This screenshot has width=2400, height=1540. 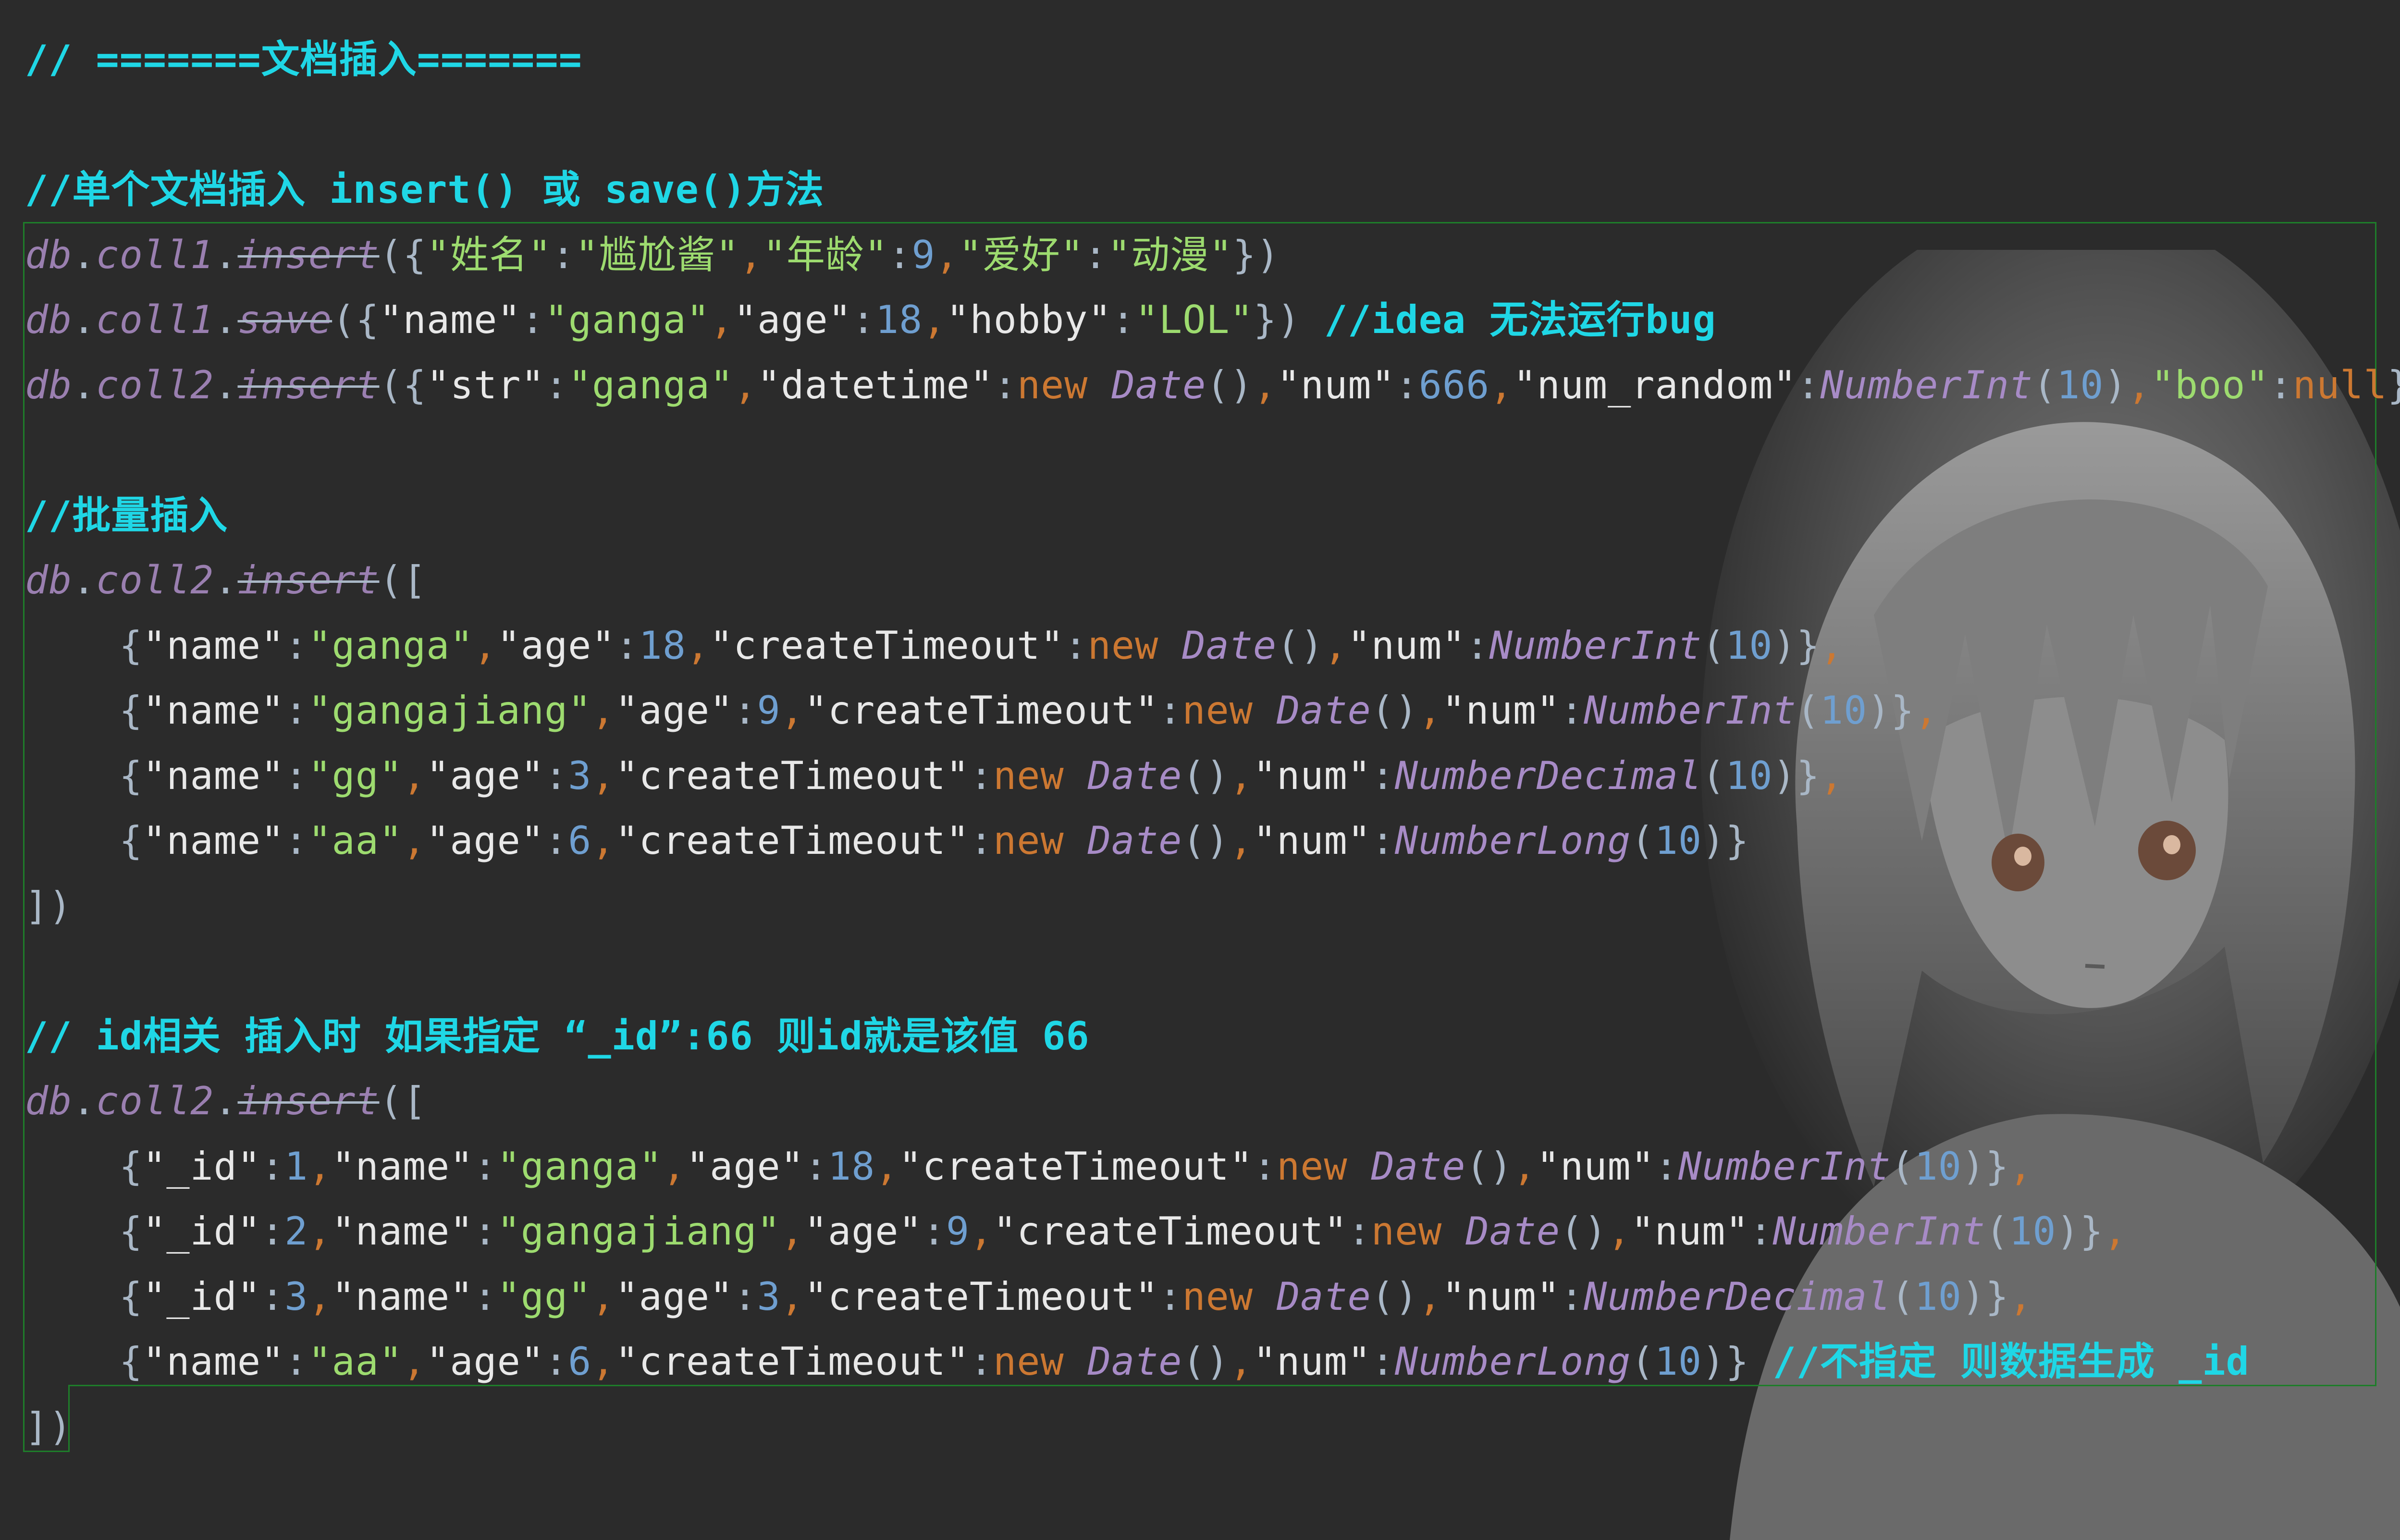 I want to click on code-token: // =======文档插入=======, so click(x=303, y=59).